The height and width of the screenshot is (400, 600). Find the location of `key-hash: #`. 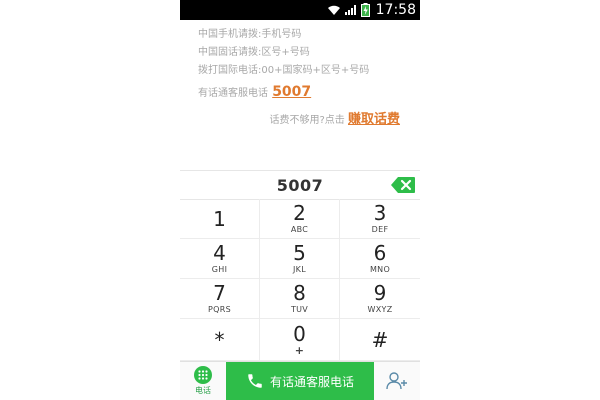

key-hash: # is located at coordinates (380, 340).